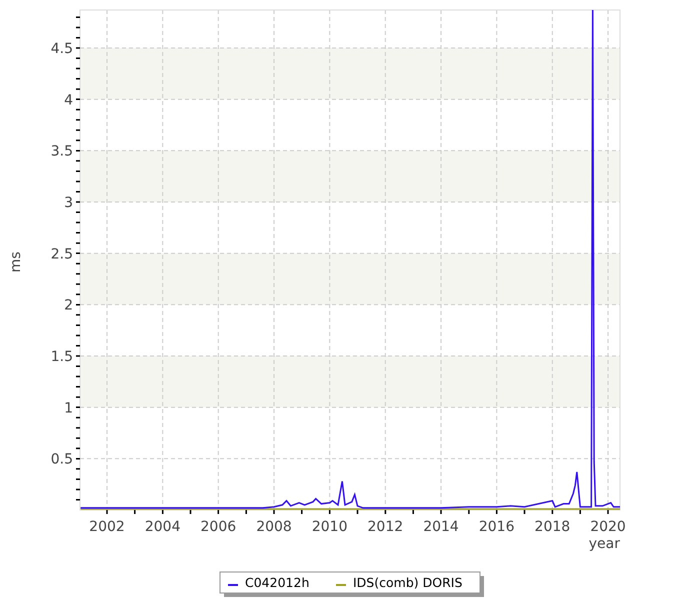  What do you see at coordinates (68, 100) in the screenshot?
I see `y-tick-label: 4` at bounding box center [68, 100].